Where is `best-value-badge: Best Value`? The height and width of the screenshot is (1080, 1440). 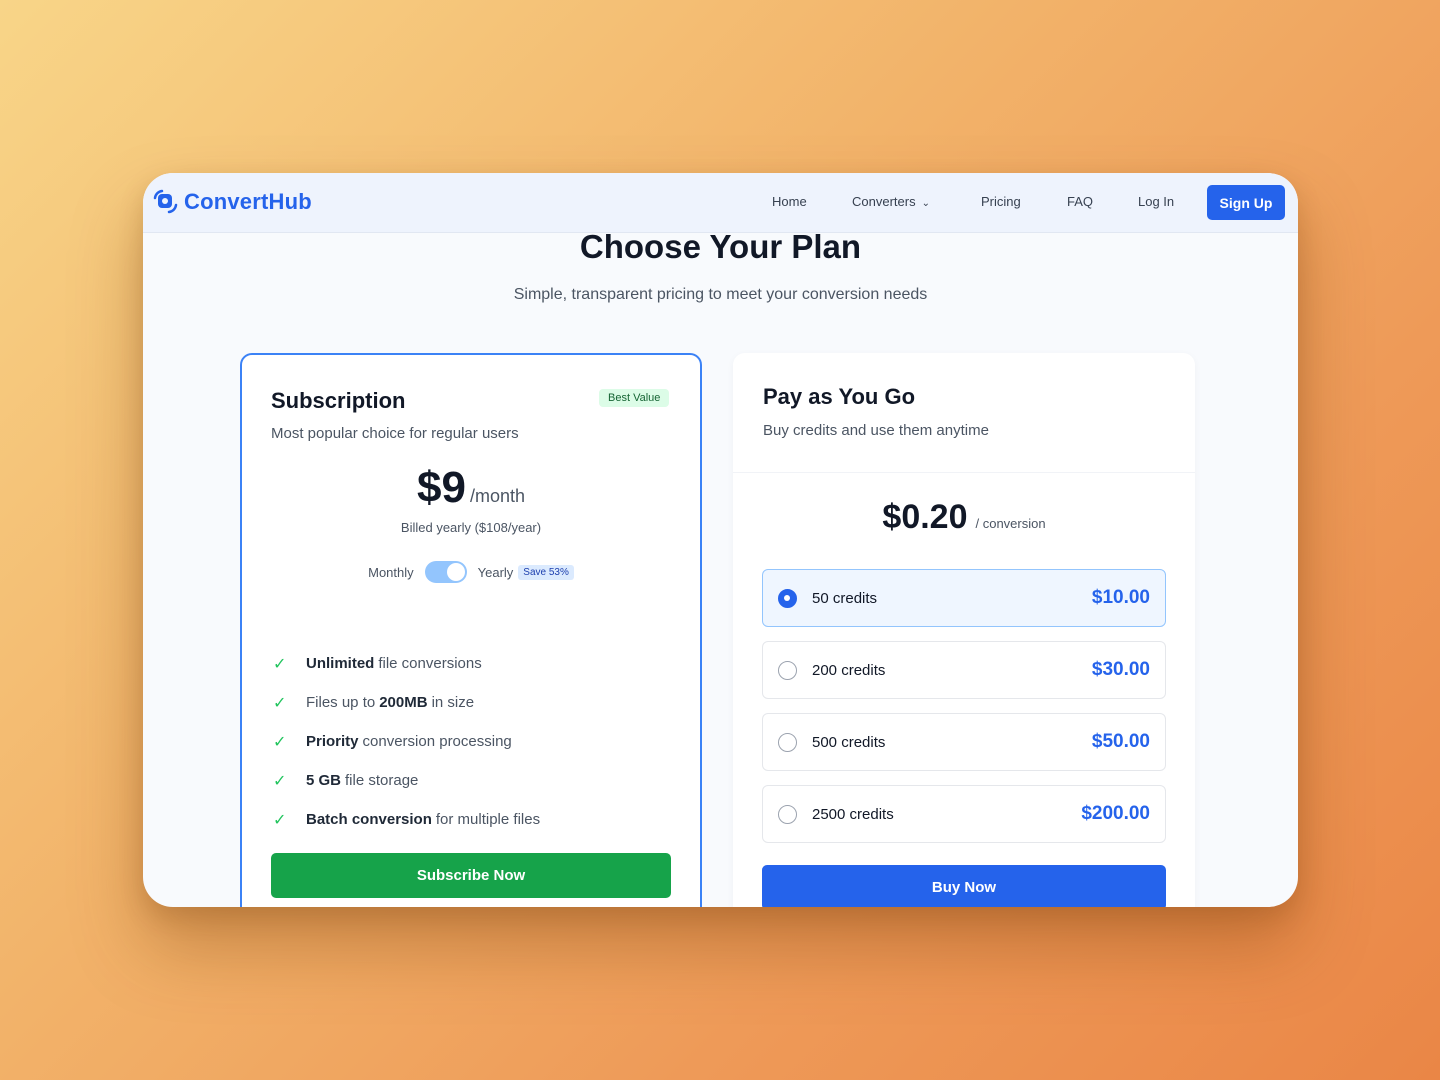 best-value-badge: Best Value is located at coordinates (634, 398).